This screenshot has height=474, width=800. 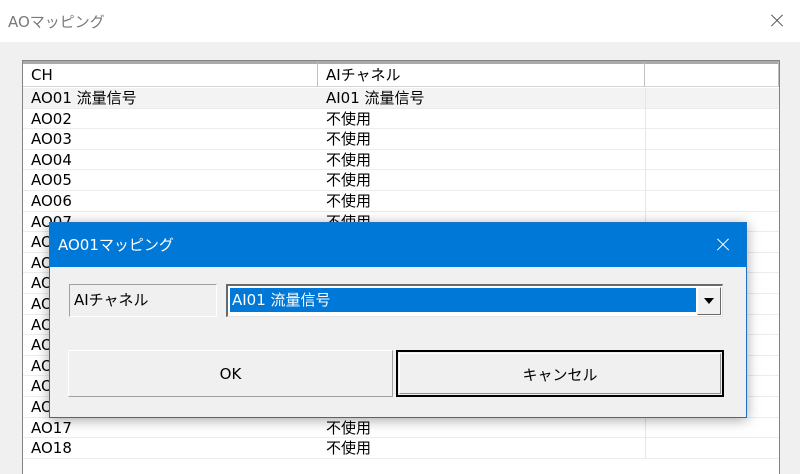 I want to click on window-close-button, so click(x=777, y=21).